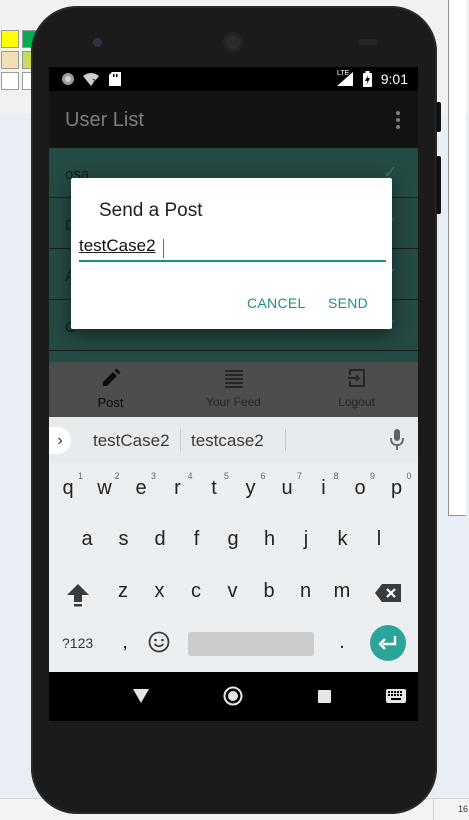  Describe the element at coordinates (115, 79) in the screenshot. I see `sd-card-icon` at that location.